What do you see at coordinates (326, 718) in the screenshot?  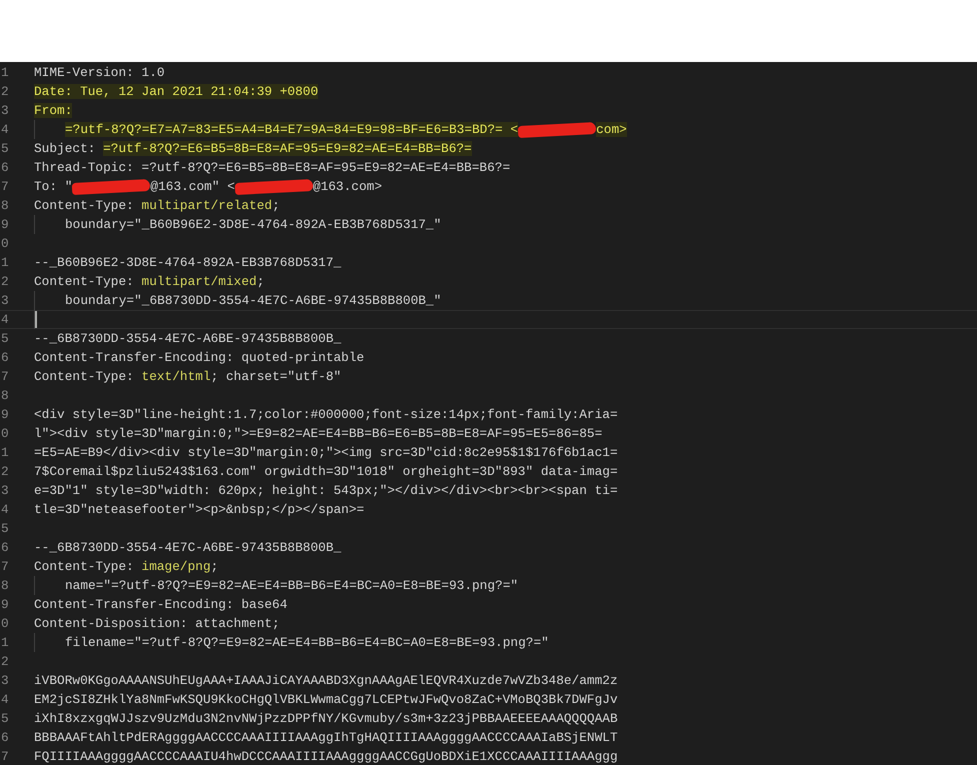 I see `code-text: iXhI8xzxgqWJJszv9UzMdu3N2nvNWjPzzDPPfNY/KGvmuby/s3m+3z23jPBBAAEEEEAAAQQQQAAB` at bounding box center [326, 718].